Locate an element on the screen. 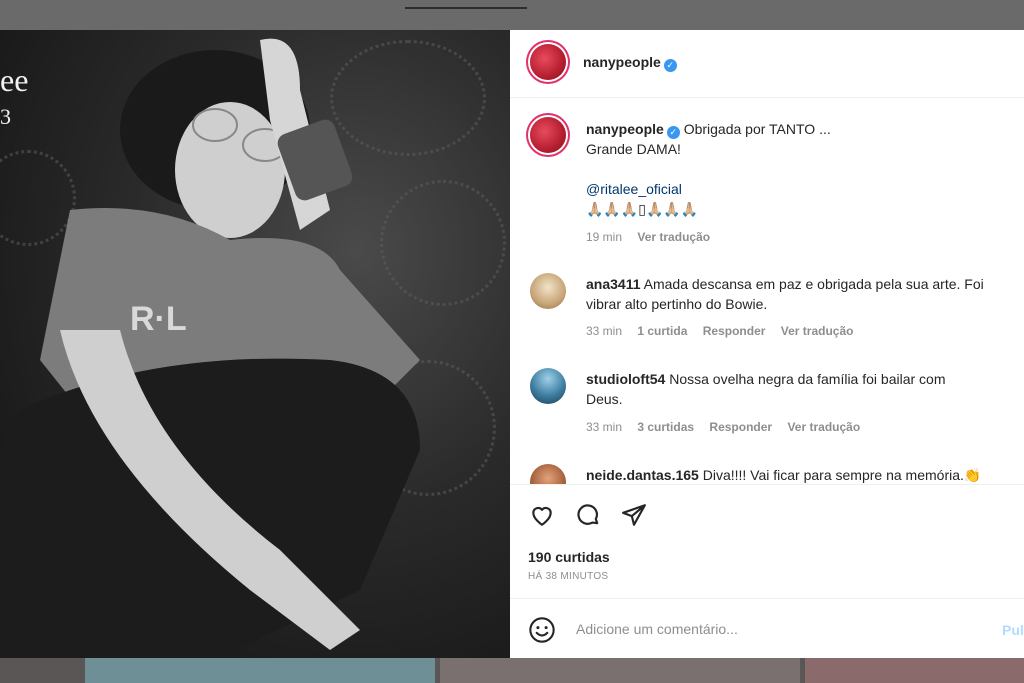 This screenshot has height=683, width=1024. header-user: nanypeople ✓ is located at coordinates (630, 63).